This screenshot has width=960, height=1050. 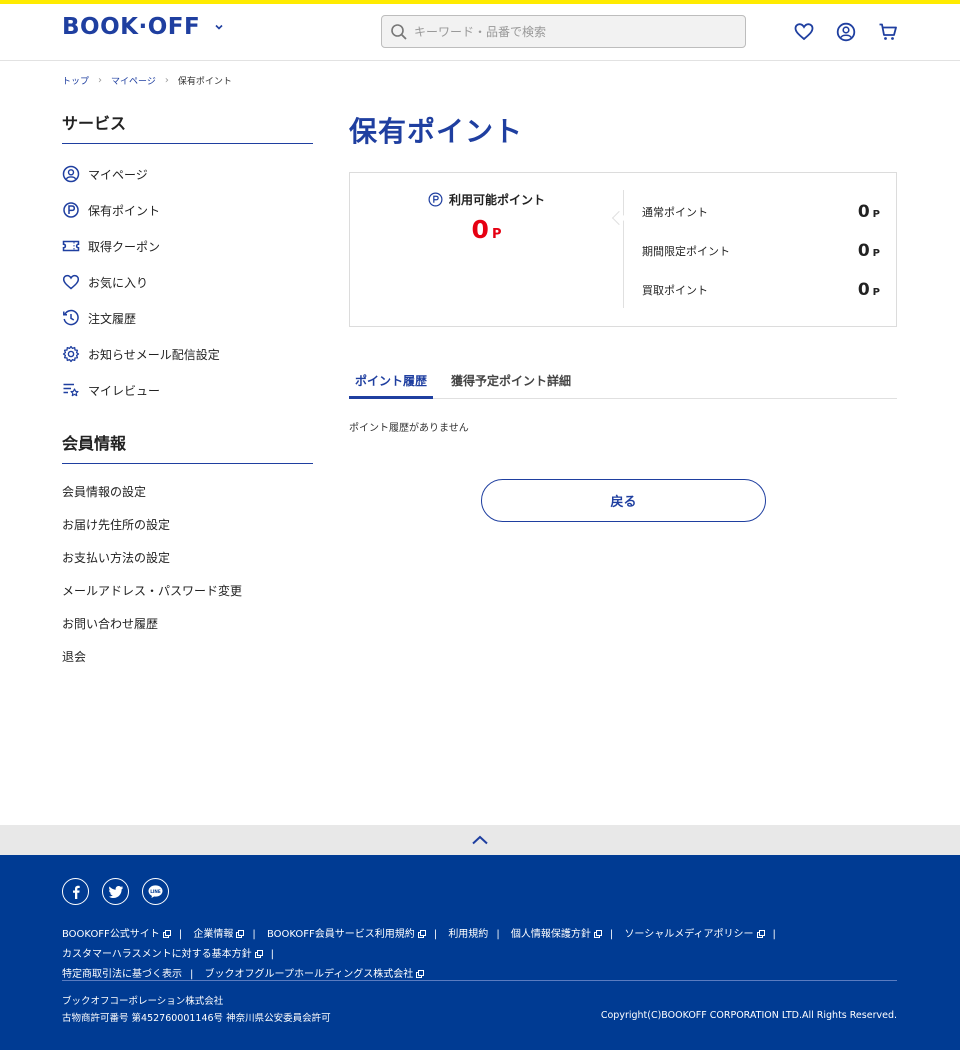 I want to click on twitter-icon, so click(x=115, y=891).